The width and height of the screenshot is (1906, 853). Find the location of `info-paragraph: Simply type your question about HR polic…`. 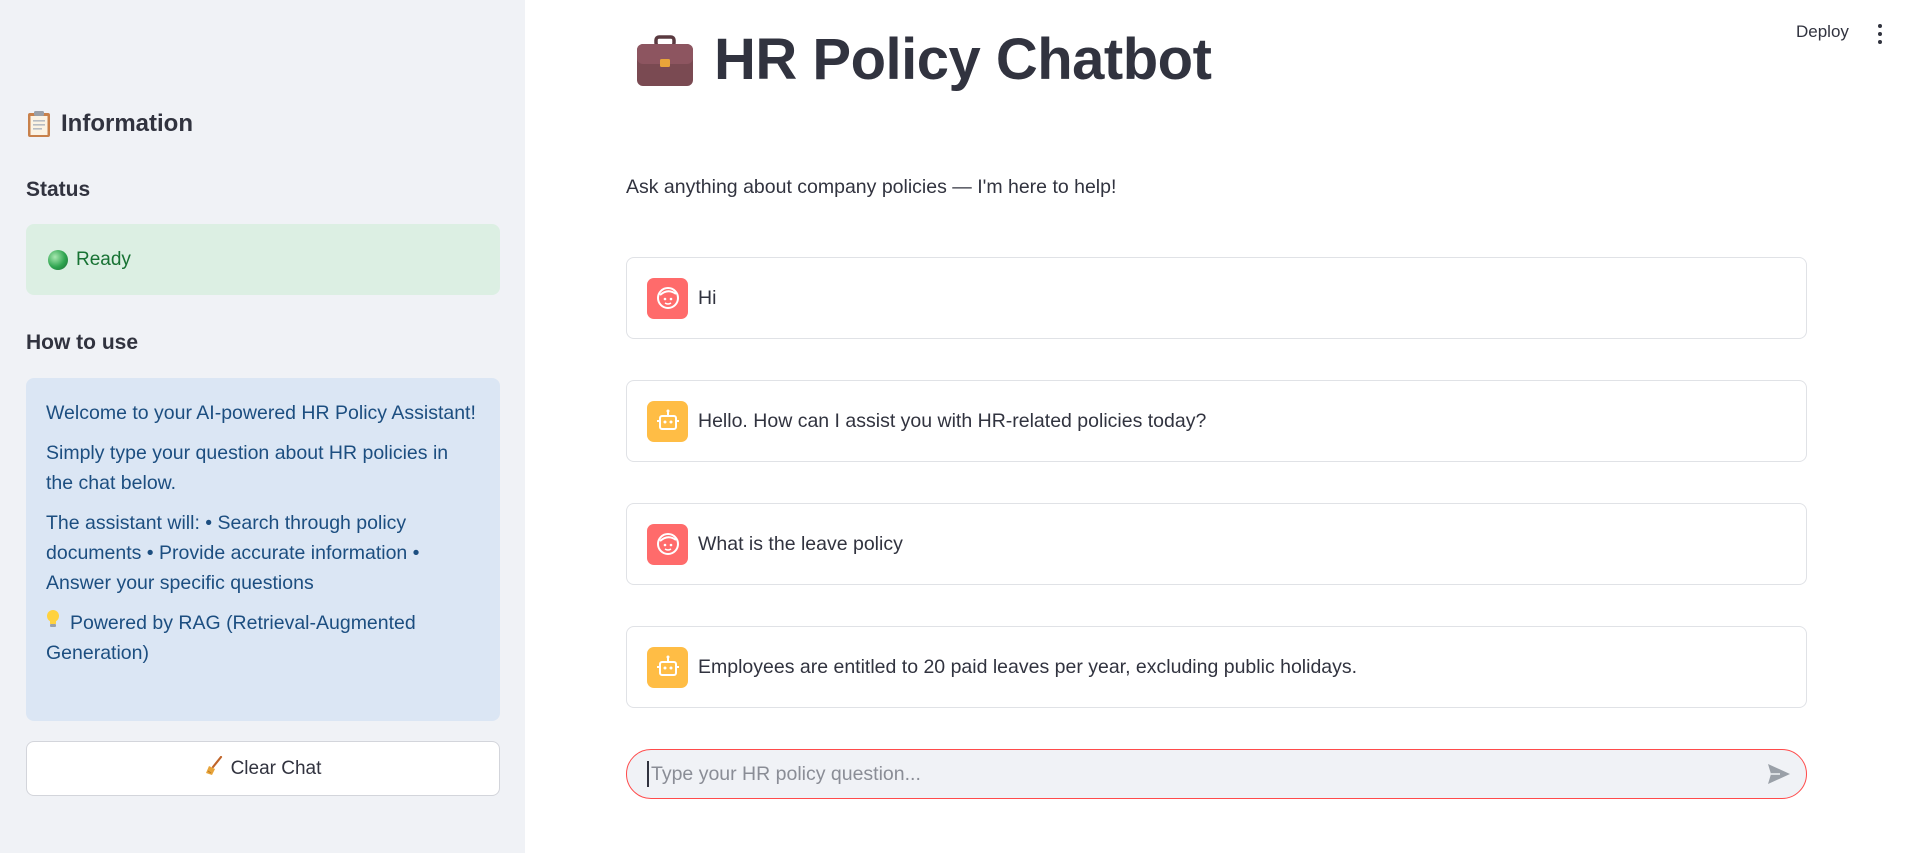

info-paragraph: Simply type your question about HR polic… is located at coordinates (247, 468).